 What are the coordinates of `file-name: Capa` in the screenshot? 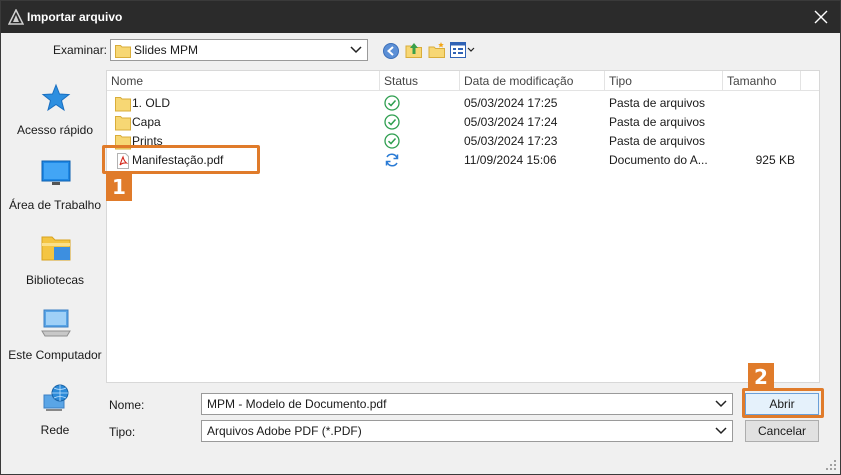 It's located at (146, 122).